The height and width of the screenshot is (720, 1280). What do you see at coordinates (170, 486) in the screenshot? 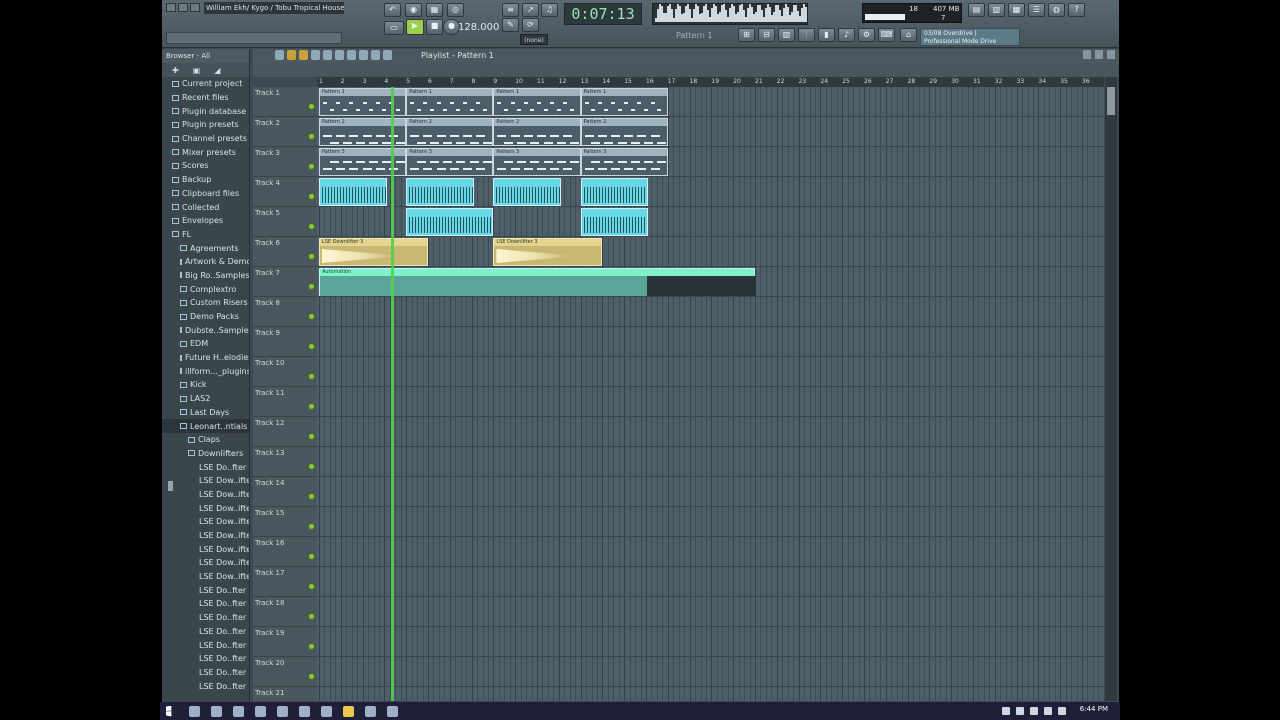
I see `browser-scroll-handle` at bounding box center [170, 486].